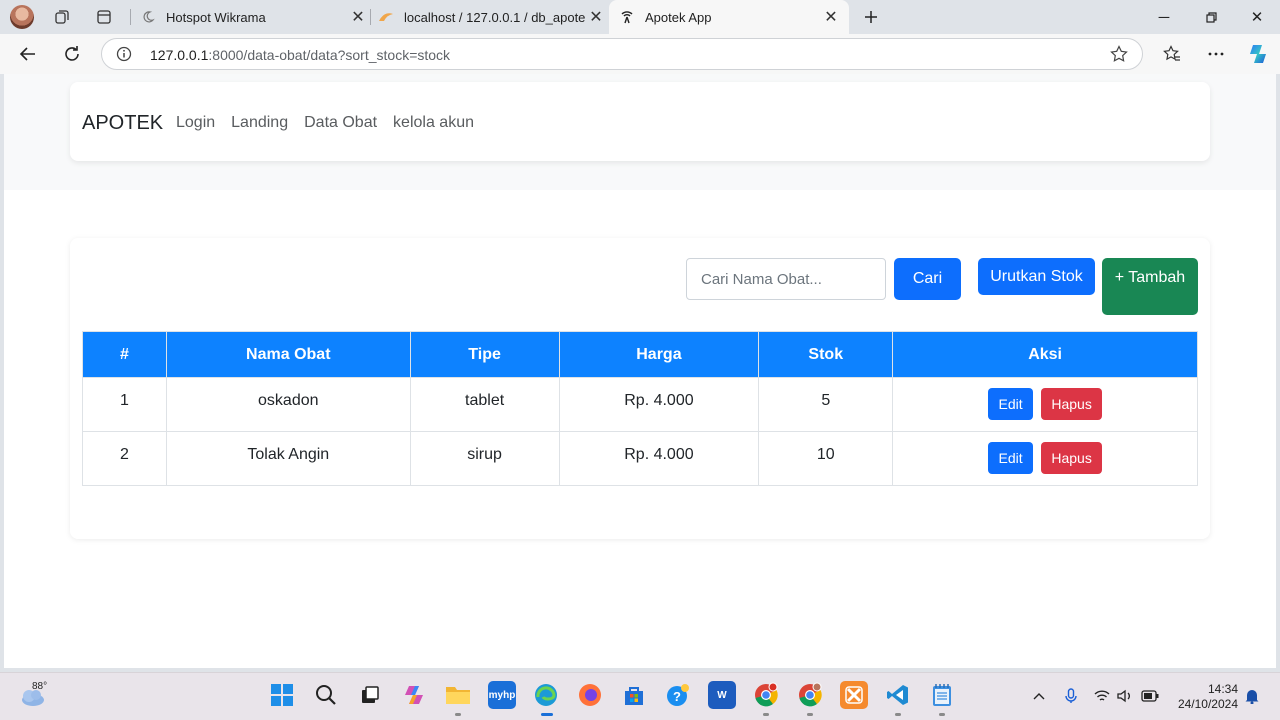  Describe the element at coordinates (216, 17) in the screenshot. I see `tab-title: Hotspot Wikrama` at that location.